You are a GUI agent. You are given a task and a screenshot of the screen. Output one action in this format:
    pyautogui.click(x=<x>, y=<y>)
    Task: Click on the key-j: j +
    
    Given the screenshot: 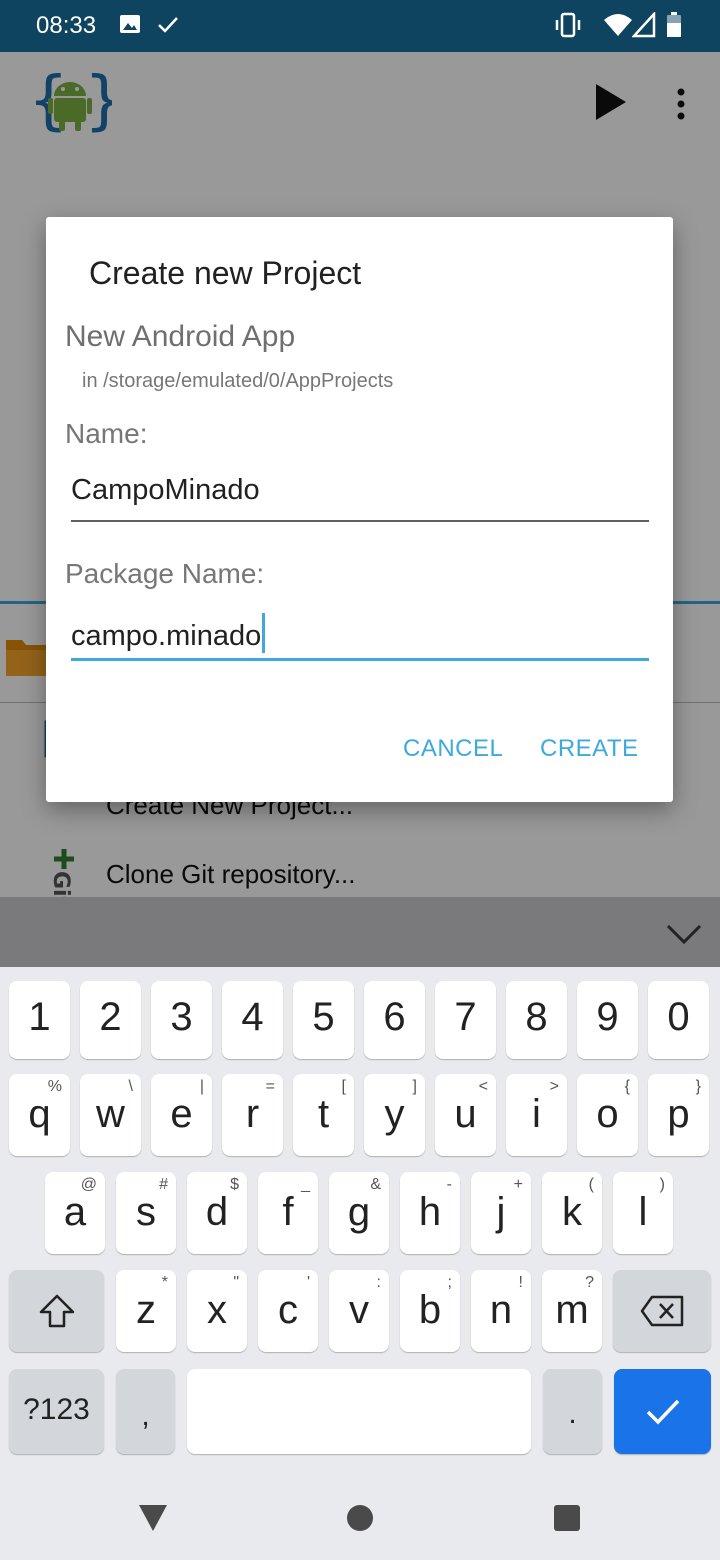 What is the action you would take?
    pyautogui.click(x=501, y=1213)
    